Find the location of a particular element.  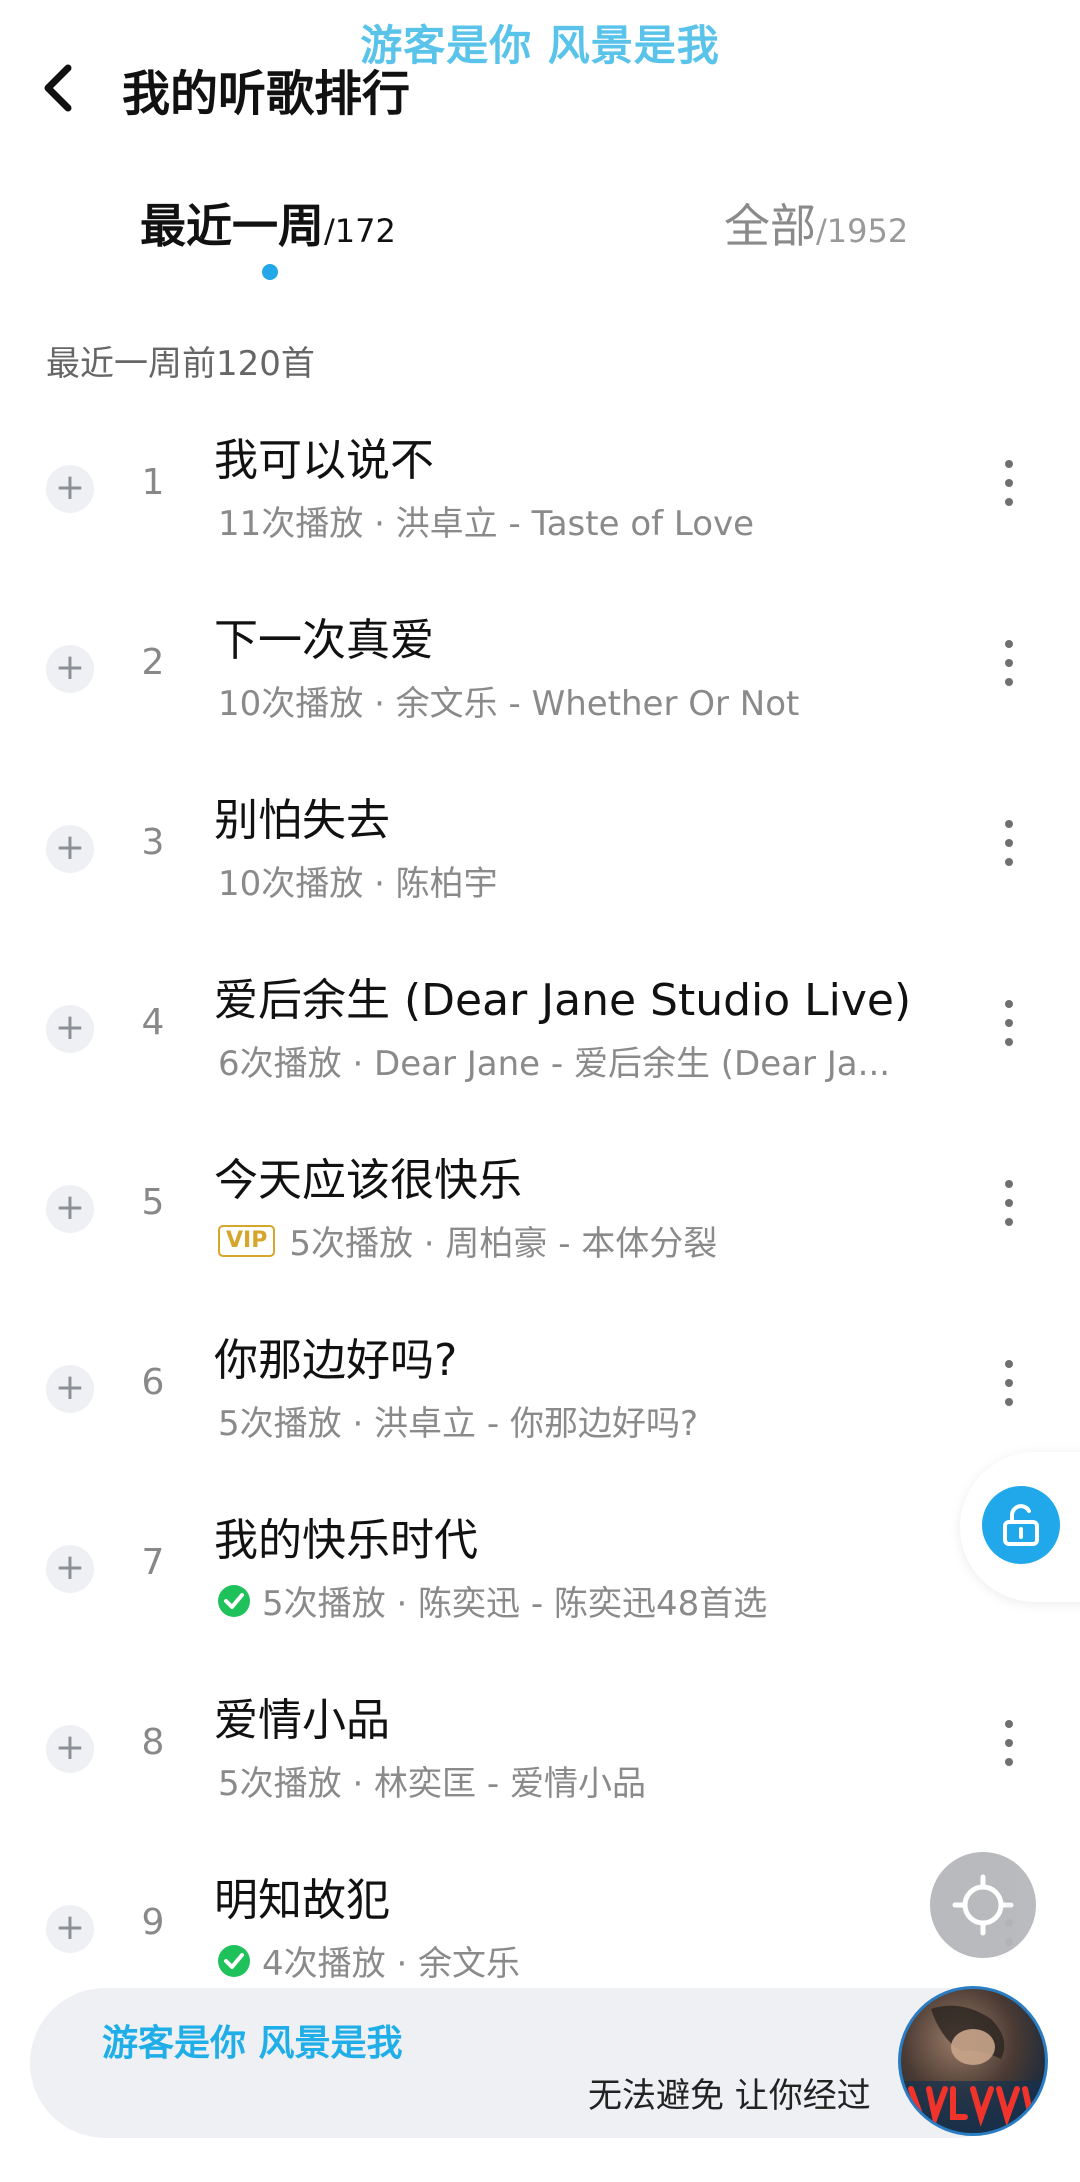

song-row: + 6 你那边好吗? 5次播放 · 洪卓立 - 你那边好吗? is located at coordinates (540, 1408).